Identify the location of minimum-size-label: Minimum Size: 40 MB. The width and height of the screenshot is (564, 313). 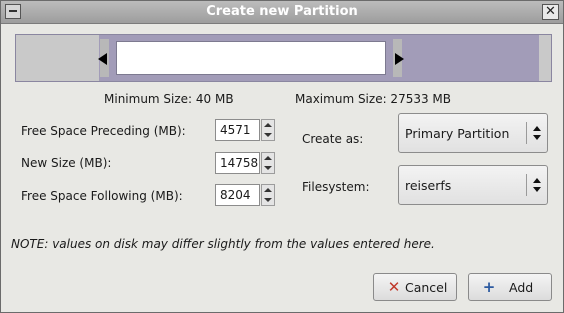
(169, 99).